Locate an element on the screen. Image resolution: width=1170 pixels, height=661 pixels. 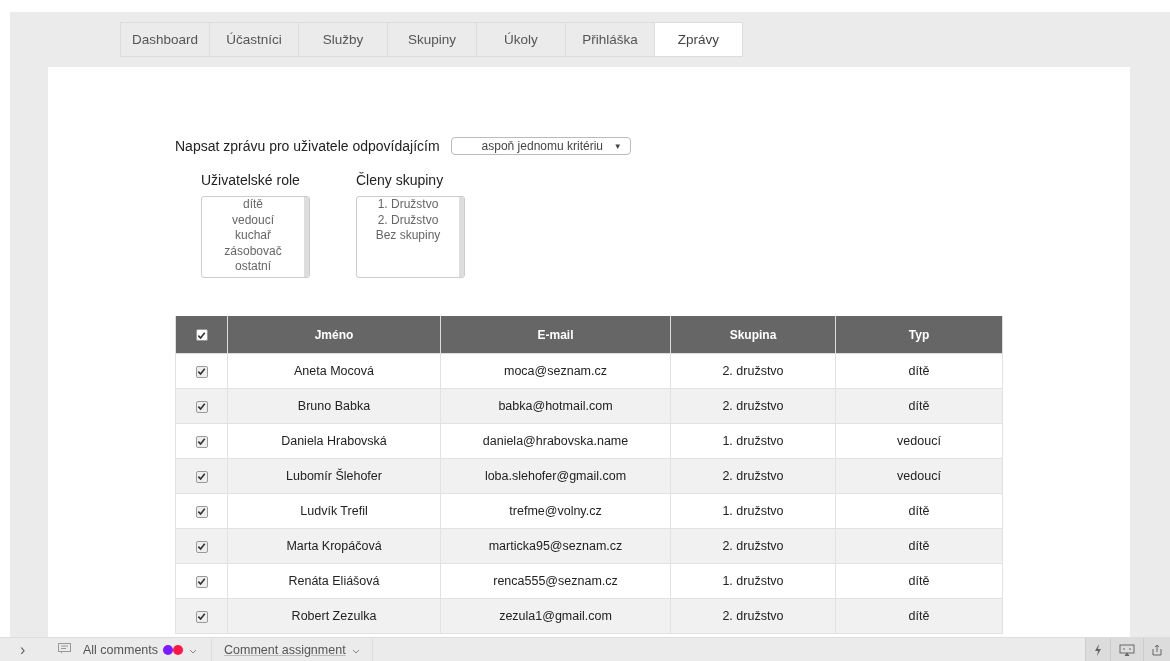
list-option: vedoucí is located at coordinates (253, 220).